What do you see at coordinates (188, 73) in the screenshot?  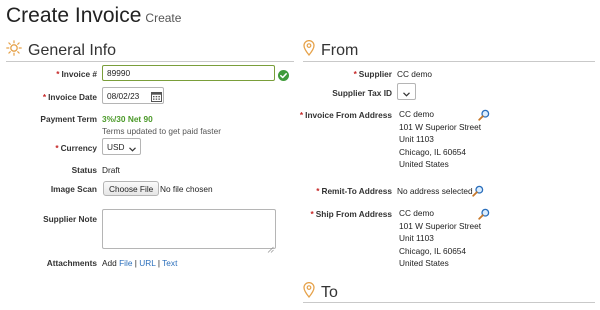 I see `invoice-number-input: 89990` at bounding box center [188, 73].